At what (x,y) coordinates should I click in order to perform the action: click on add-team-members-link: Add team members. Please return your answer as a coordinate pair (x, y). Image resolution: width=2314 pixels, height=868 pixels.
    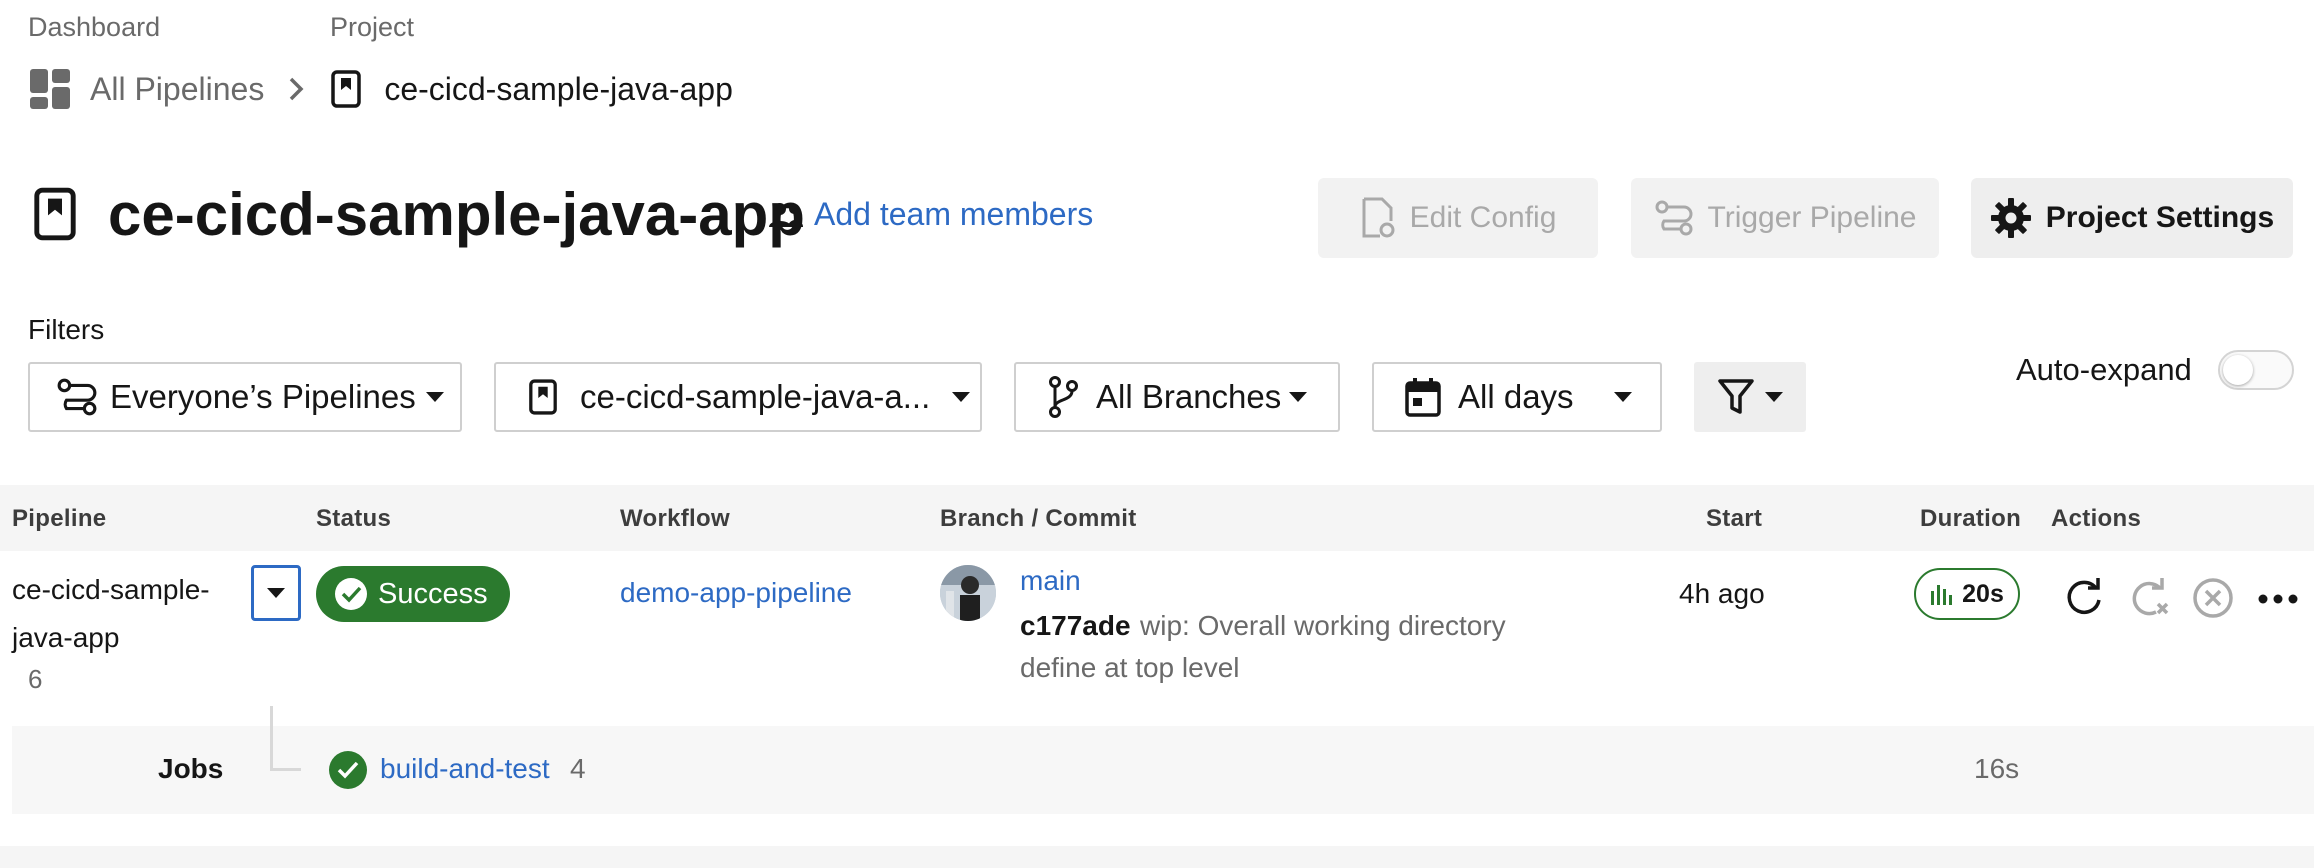
    Looking at the image, I should click on (930, 214).